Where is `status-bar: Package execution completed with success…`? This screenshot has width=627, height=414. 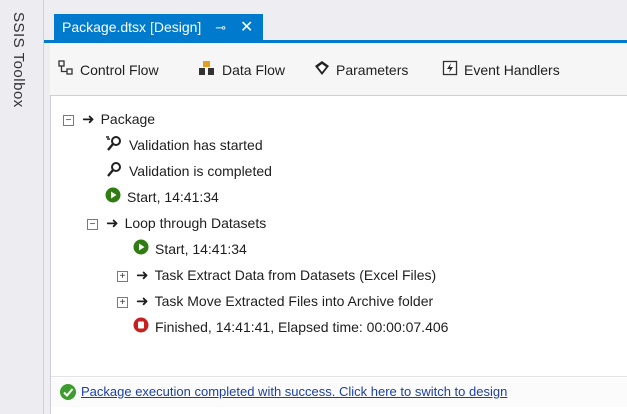
status-bar: Package execution completed with success… is located at coordinates (339, 391).